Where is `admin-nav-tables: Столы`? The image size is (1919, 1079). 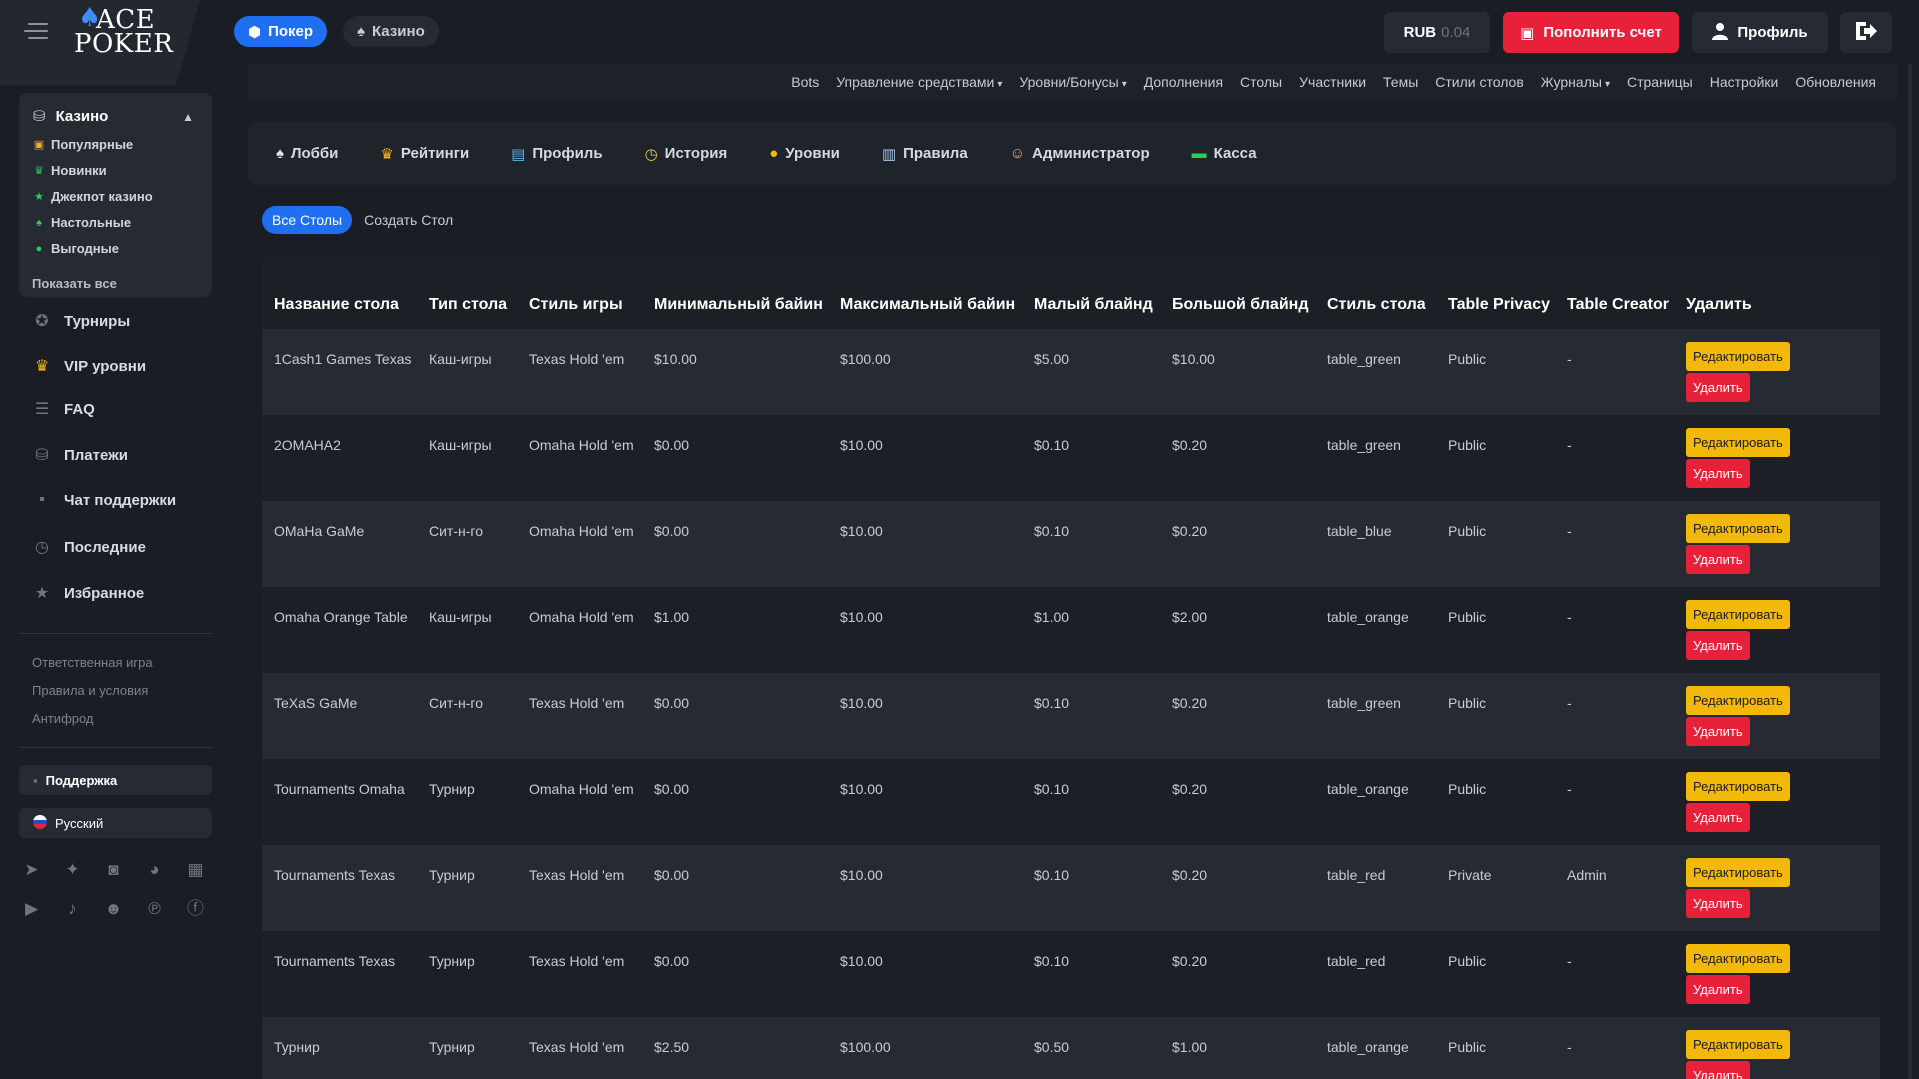
admin-nav-tables: Столы is located at coordinates (1261, 82).